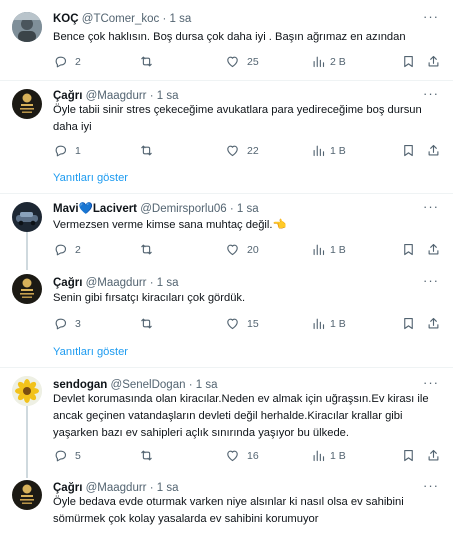 The width and height of the screenshot is (453, 543). I want to click on like-count: 25, so click(253, 61).